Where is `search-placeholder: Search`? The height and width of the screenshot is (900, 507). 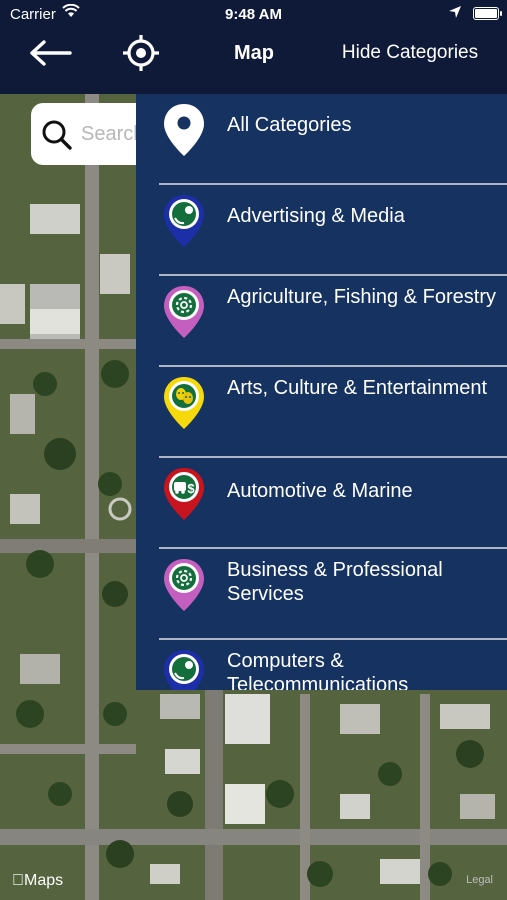
search-placeholder: Search is located at coordinates (113, 134).